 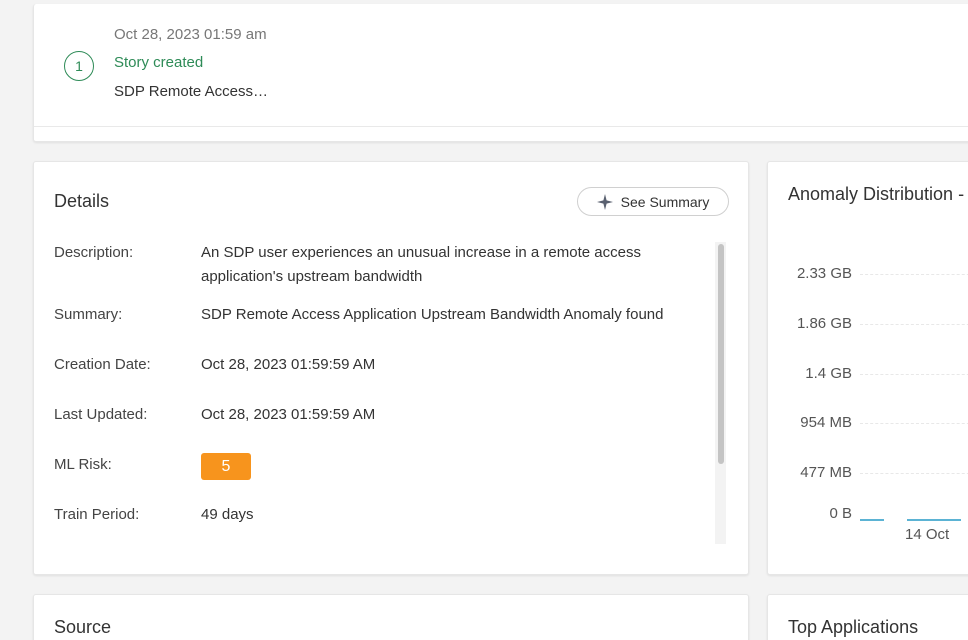 I want to click on ml-risk-badge: 5, so click(x=226, y=466).